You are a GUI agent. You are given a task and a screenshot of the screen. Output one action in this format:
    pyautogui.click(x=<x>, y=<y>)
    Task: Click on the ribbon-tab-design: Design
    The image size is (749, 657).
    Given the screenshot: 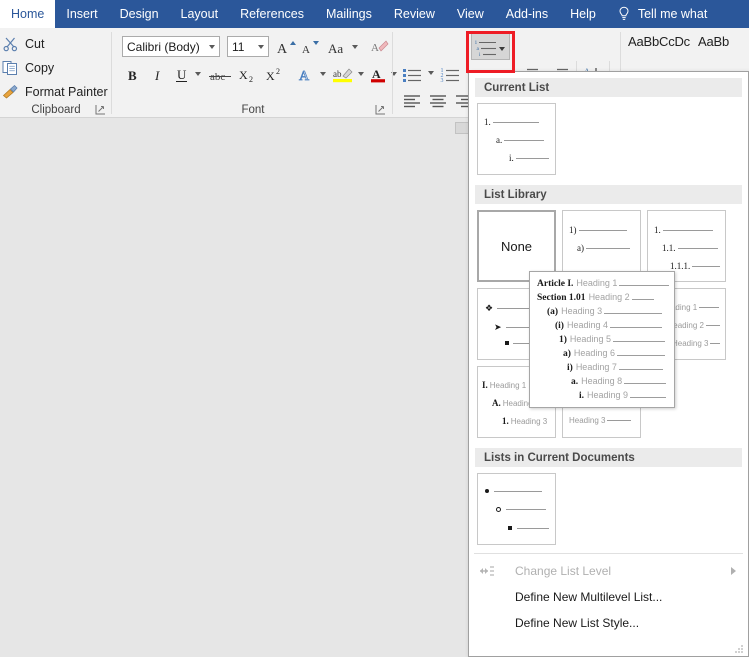 What is the action you would take?
    pyautogui.click(x=139, y=14)
    